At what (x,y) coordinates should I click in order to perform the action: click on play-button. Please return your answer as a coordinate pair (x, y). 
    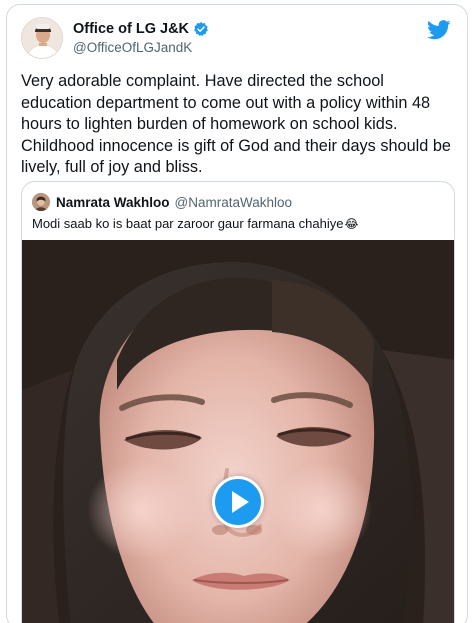
    Looking at the image, I should click on (238, 502).